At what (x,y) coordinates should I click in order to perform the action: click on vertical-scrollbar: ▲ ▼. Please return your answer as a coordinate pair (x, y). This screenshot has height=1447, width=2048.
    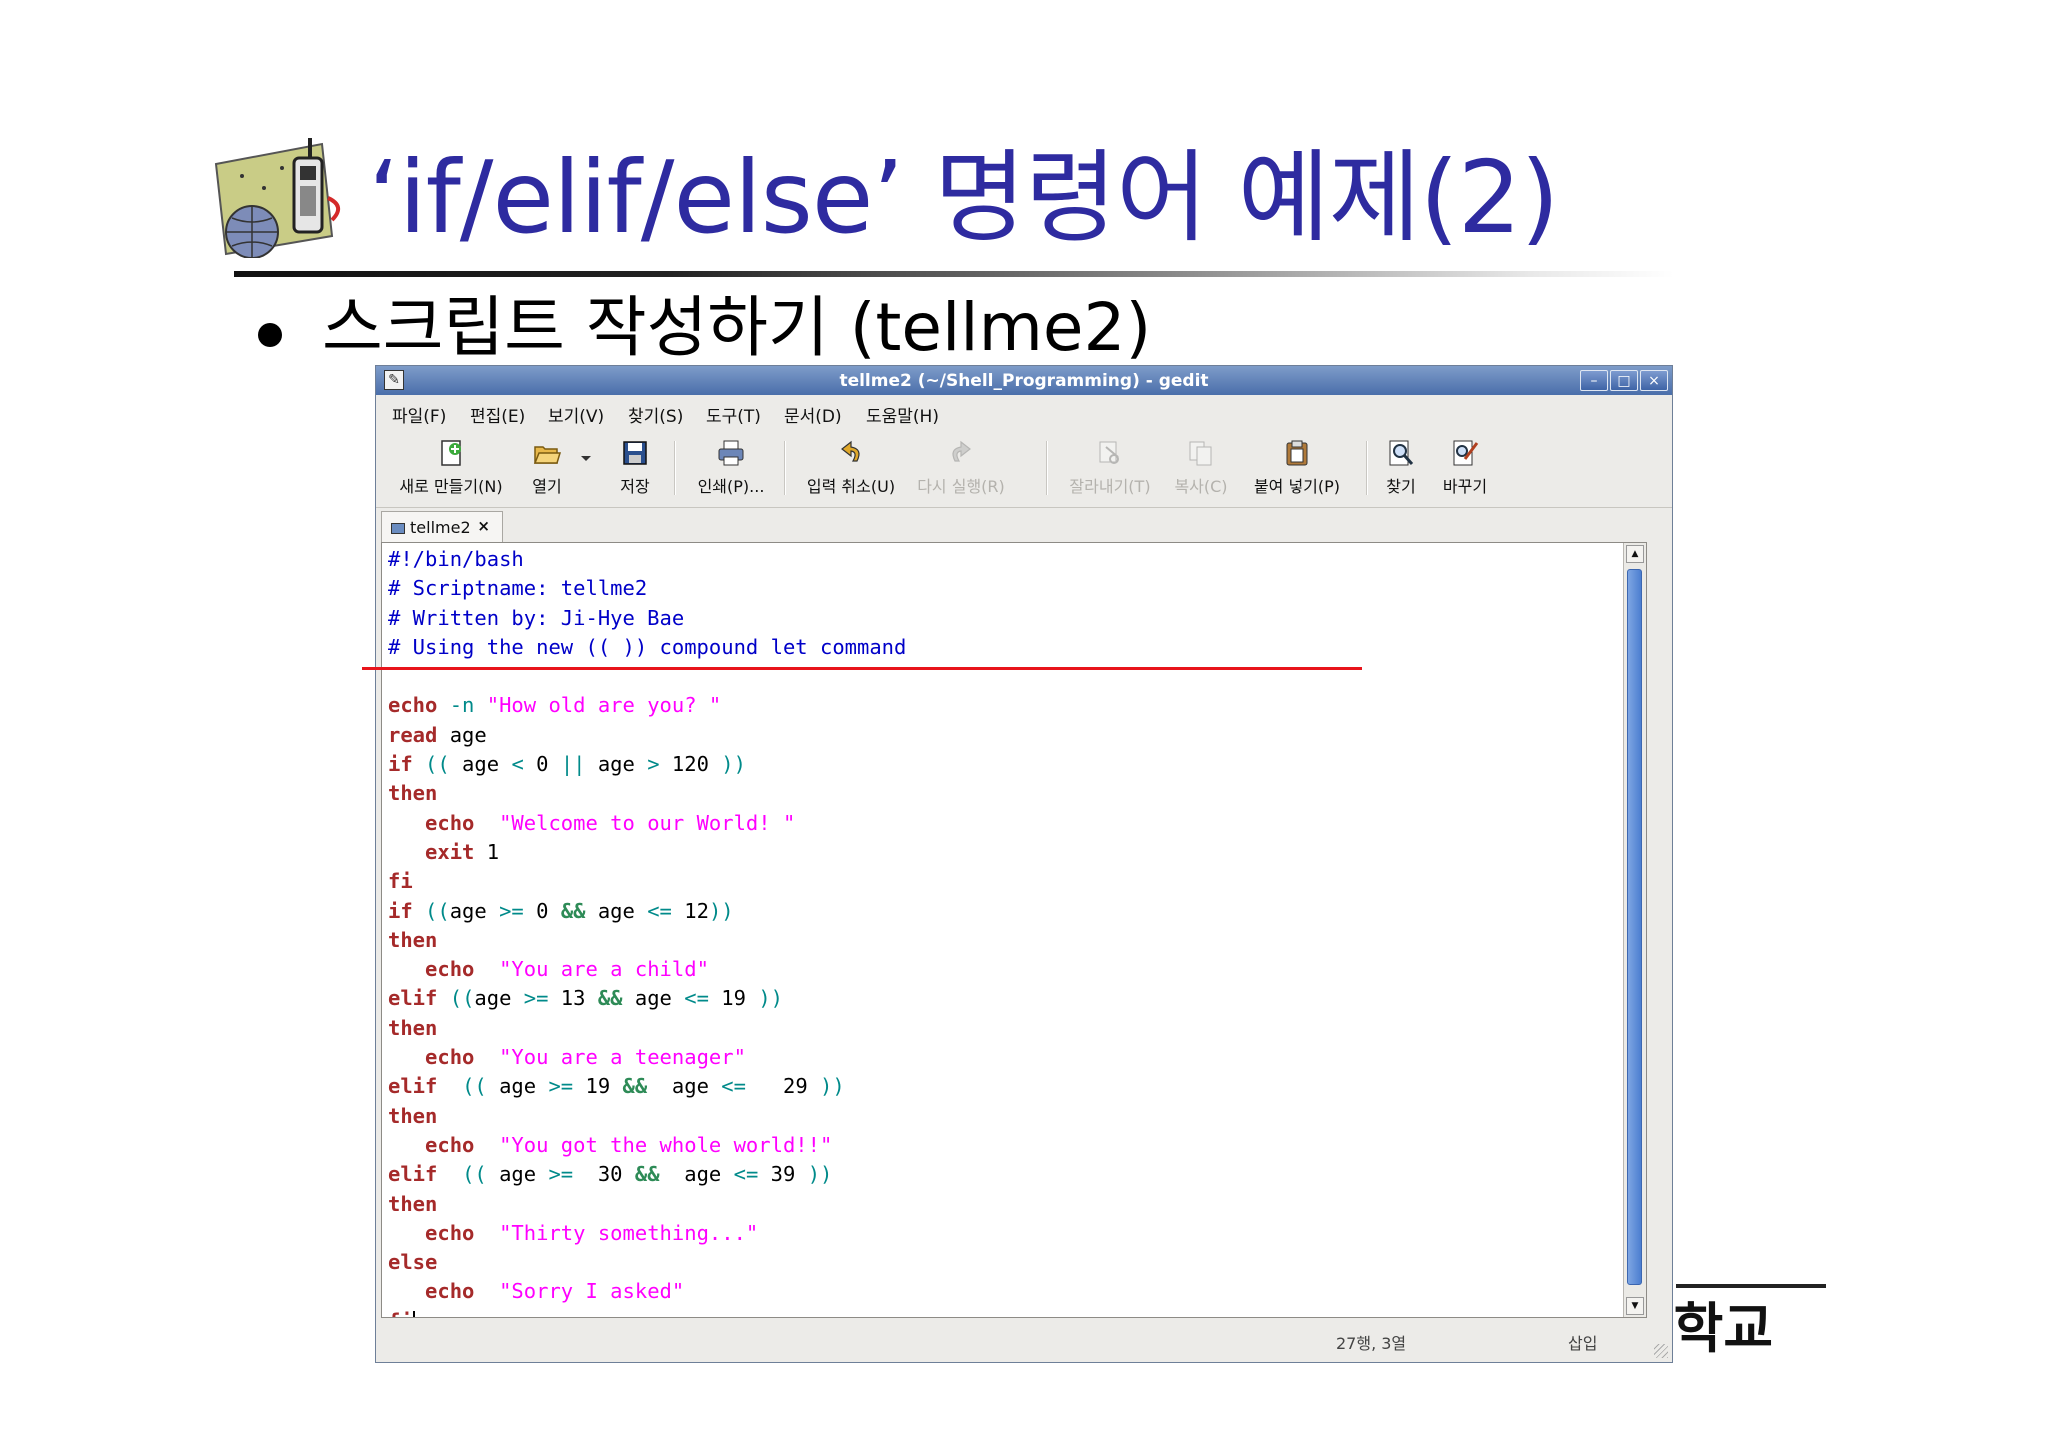
    Looking at the image, I should click on (1634, 930).